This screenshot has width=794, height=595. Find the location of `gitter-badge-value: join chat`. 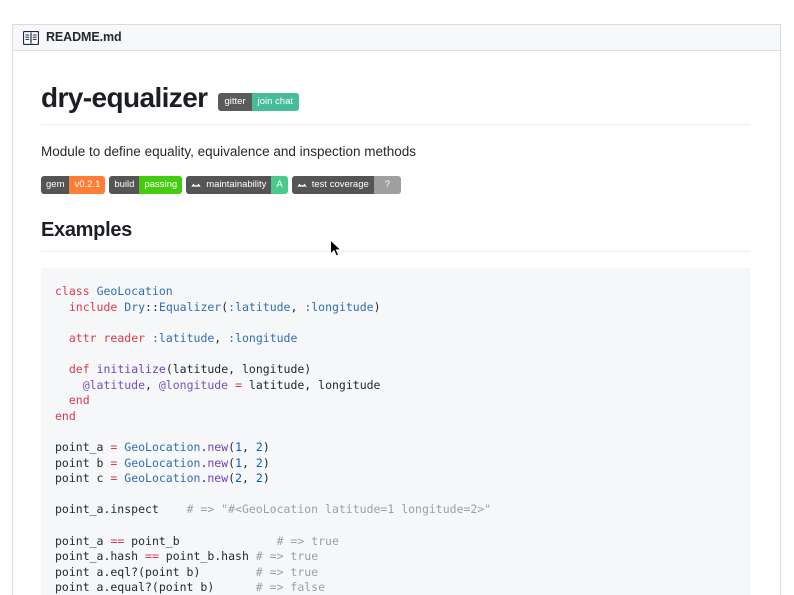

gitter-badge-value: join chat is located at coordinates (275, 101).